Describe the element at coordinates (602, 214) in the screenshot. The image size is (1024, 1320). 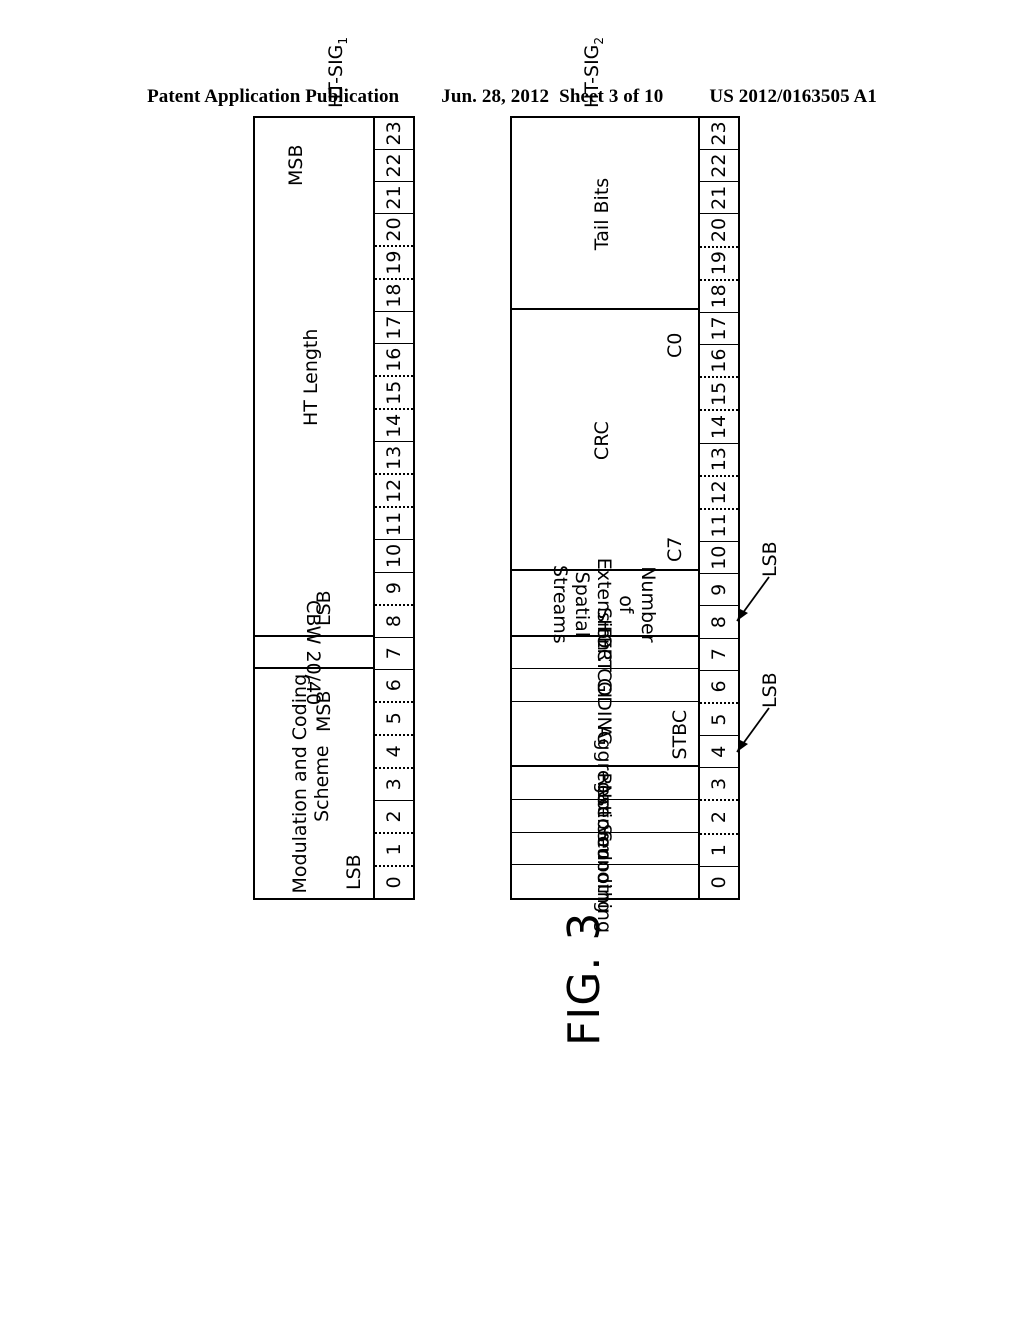
I see `field-label: Tail Bits` at that location.